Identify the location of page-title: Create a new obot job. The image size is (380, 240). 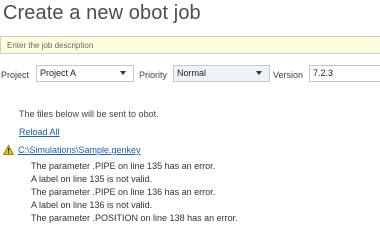
(102, 13).